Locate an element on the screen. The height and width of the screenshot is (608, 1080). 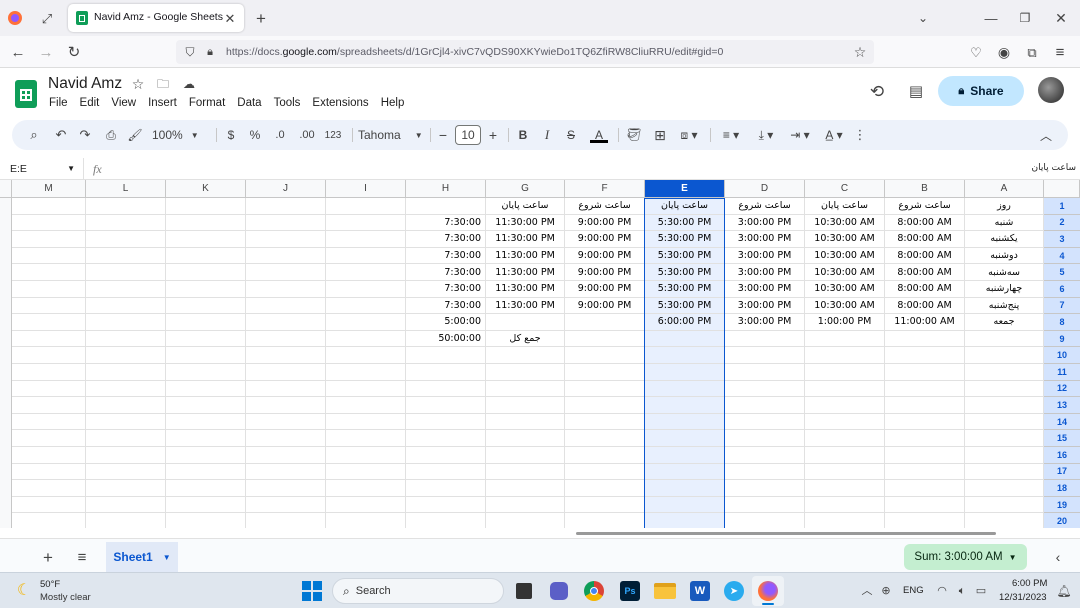
cell-h18 is located at coordinates (446, 488).